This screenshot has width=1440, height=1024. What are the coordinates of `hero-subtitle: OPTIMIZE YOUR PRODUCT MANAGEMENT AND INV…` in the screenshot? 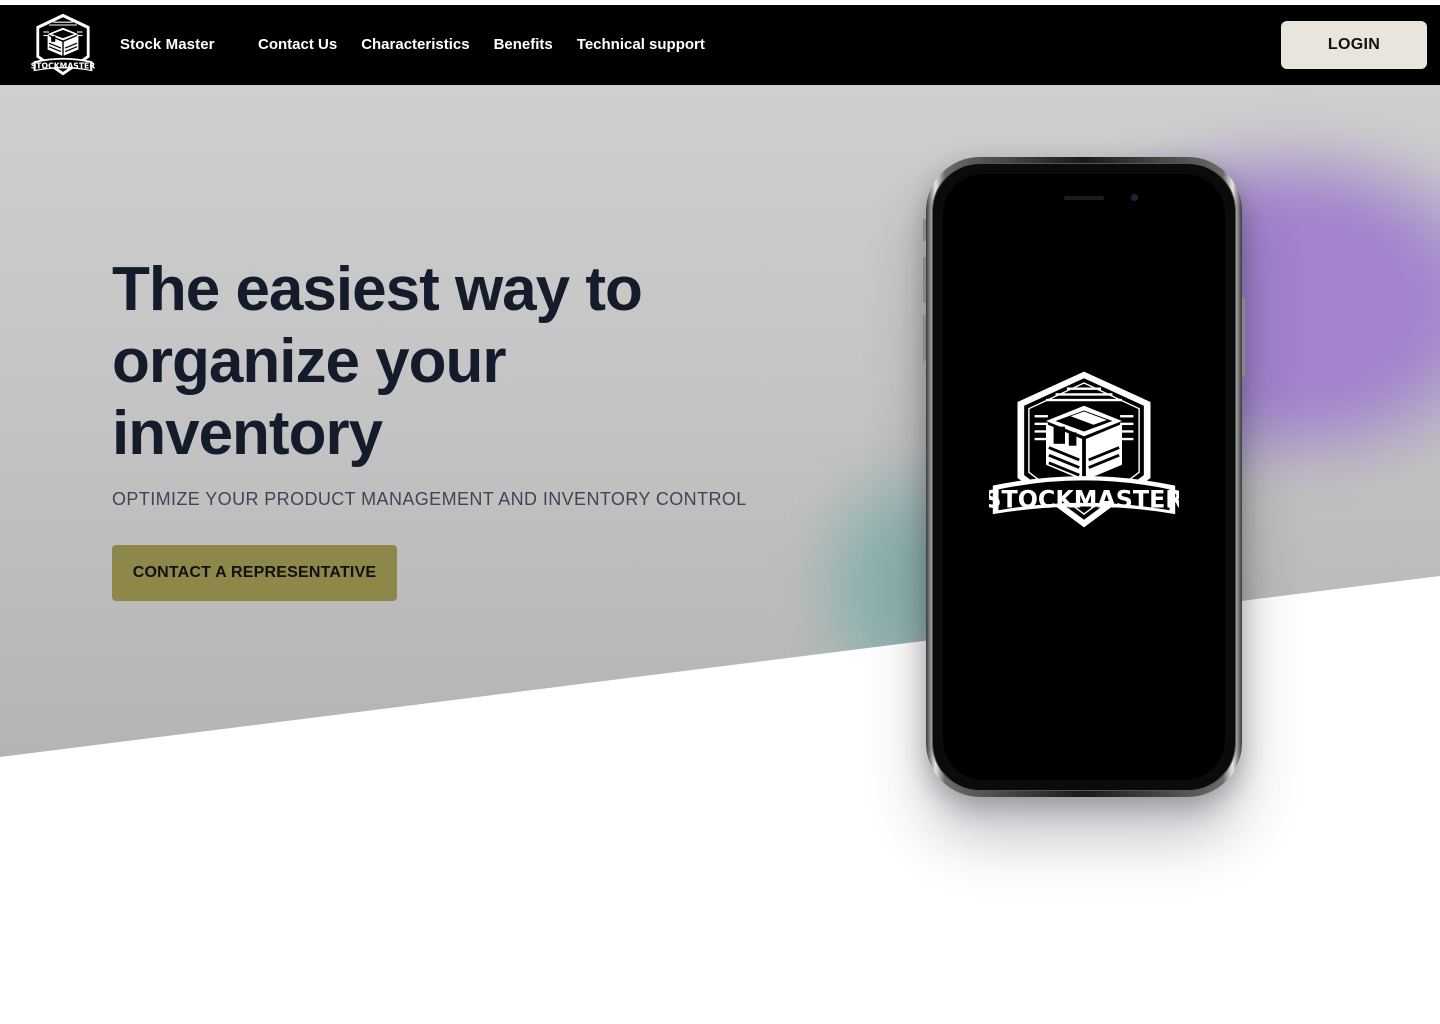 It's located at (429, 499).